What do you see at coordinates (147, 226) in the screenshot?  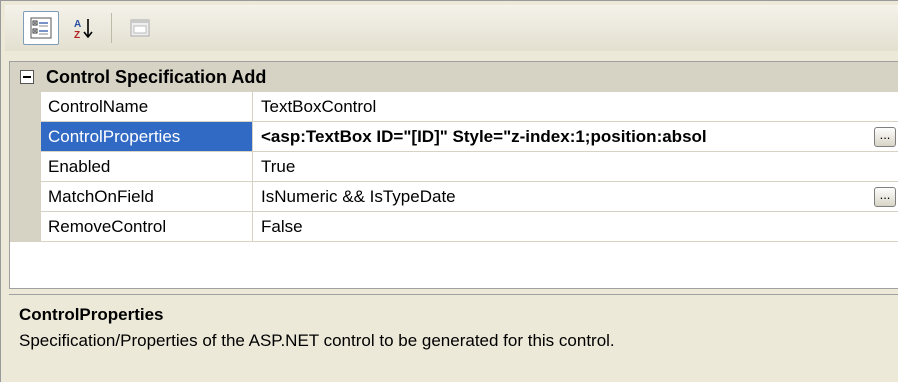 I see `property-name: RemoveControl` at bounding box center [147, 226].